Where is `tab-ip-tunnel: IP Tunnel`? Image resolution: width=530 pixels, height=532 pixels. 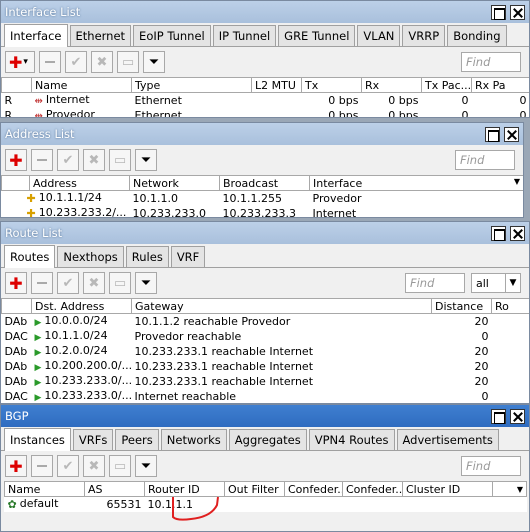 tab-ip-tunnel: IP Tunnel is located at coordinates (244, 35).